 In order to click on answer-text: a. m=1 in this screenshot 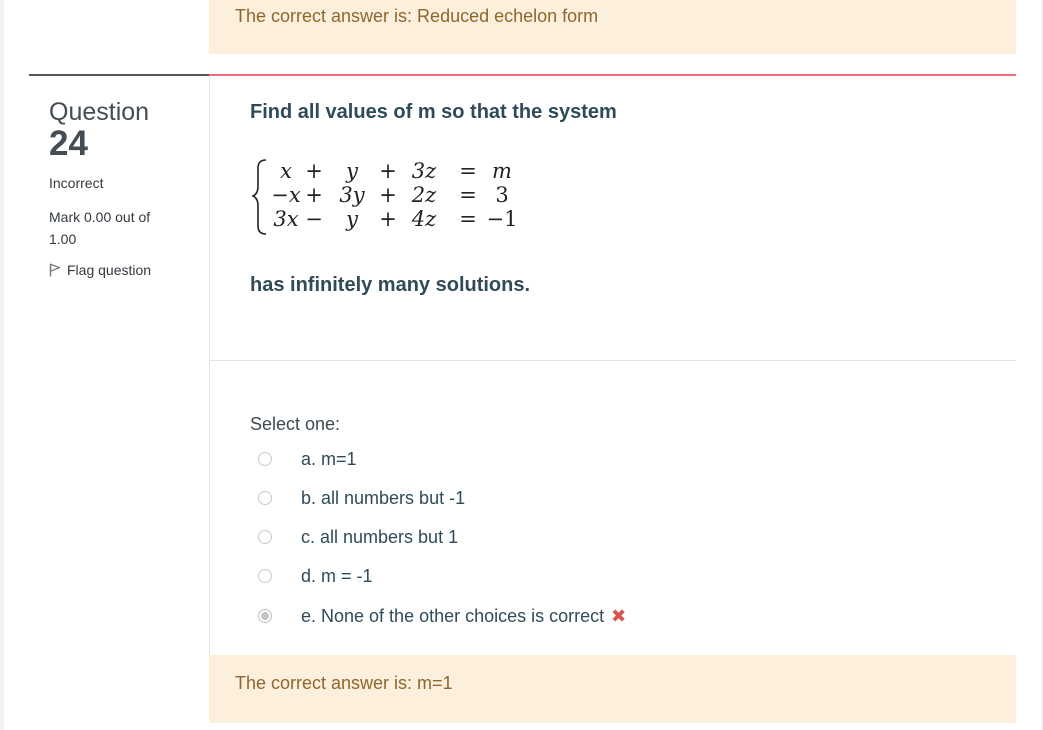, I will do `click(329, 458)`.